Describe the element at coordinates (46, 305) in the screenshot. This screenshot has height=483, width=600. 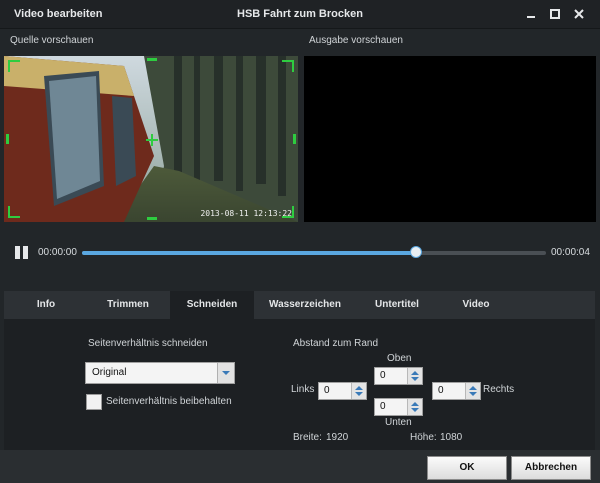
I see `tab-info: Info` at that location.